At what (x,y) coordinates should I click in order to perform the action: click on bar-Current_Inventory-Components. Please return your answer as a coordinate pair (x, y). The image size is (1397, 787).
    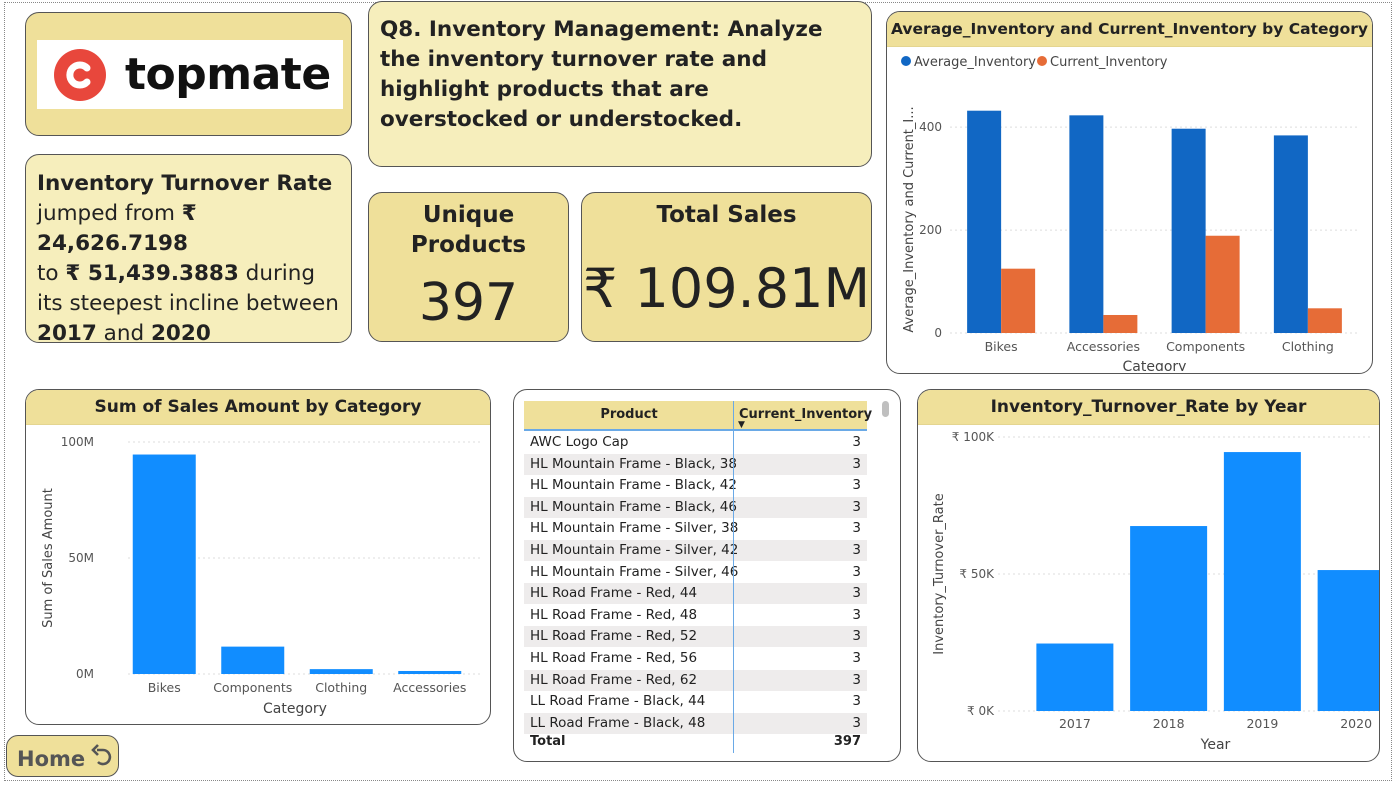
    Looking at the image, I should click on (1222, 284).